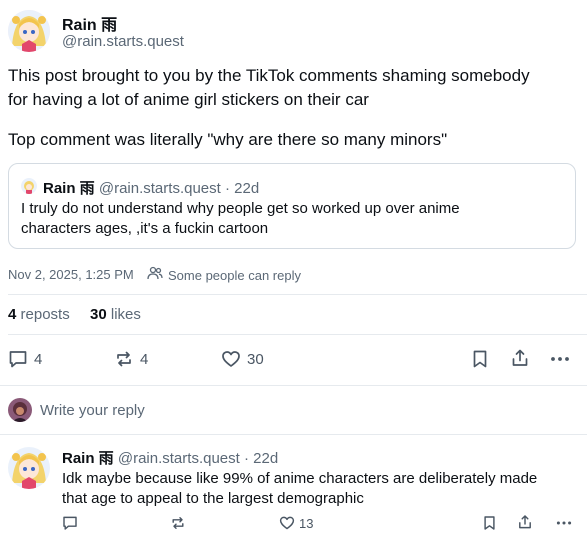  Describe the element at coordinates (234, 275) in the screenshot. I see `reply-setting-label: Some people can reply` at that location.